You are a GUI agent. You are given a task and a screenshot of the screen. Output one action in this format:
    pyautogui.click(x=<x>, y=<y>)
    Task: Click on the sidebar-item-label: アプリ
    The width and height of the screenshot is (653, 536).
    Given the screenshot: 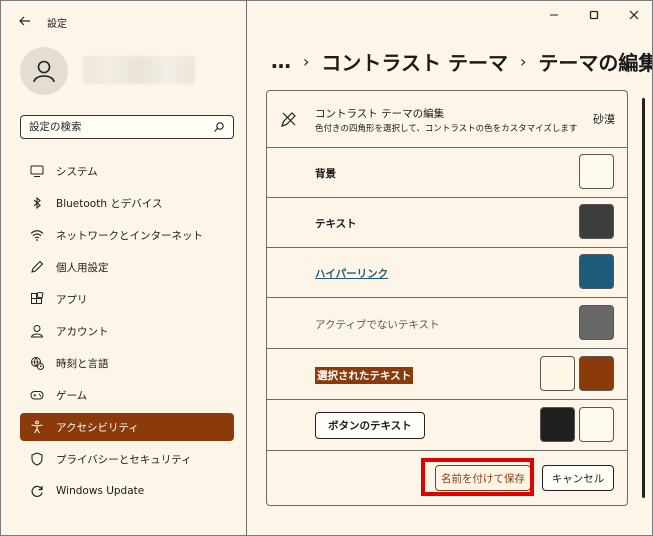 What is the action you would take?
    pyautogui.click(x=72, y=299)
    